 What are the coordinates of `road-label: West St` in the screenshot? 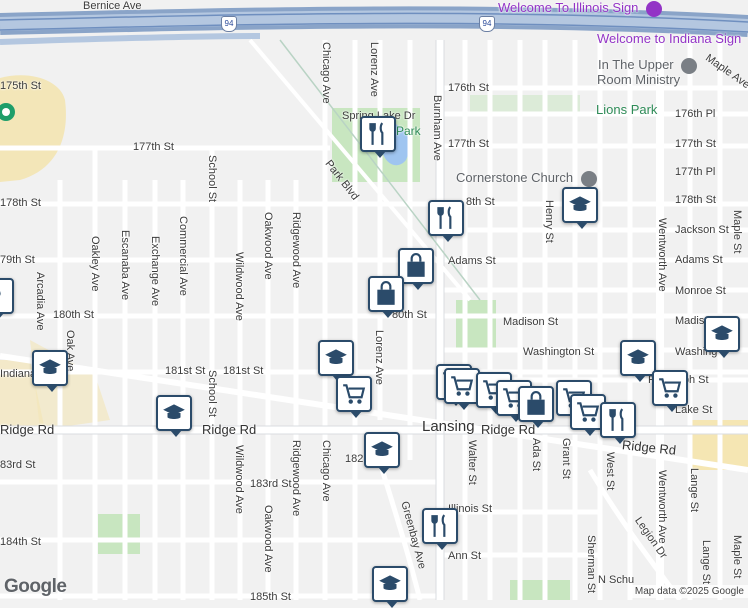 It's located at (610, 471).